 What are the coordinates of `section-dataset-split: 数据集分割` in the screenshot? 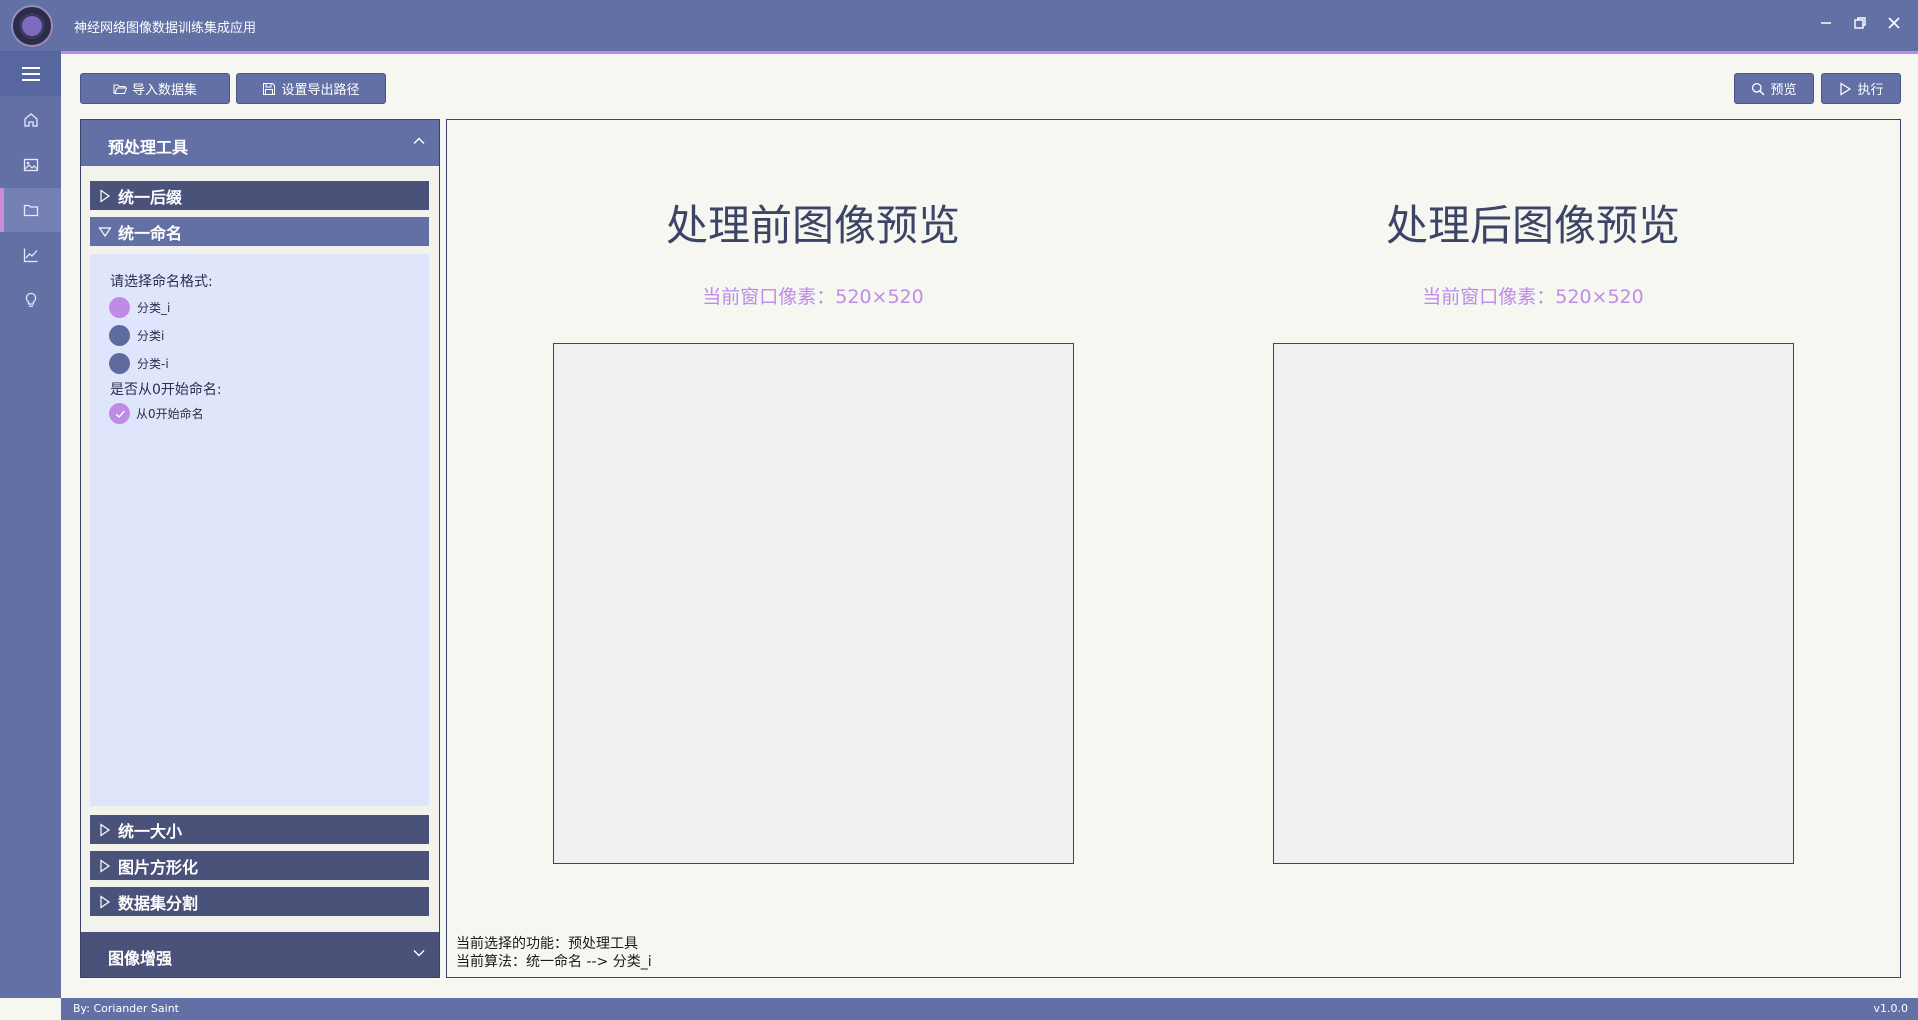 It's located at (259, 901).